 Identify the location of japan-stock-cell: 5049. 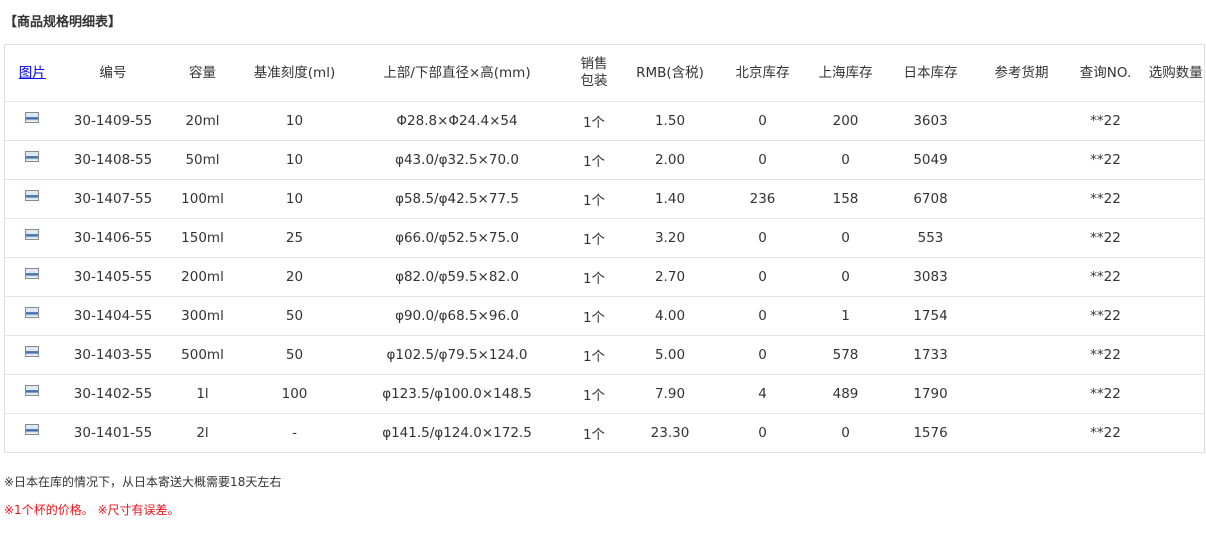
(930, 160).